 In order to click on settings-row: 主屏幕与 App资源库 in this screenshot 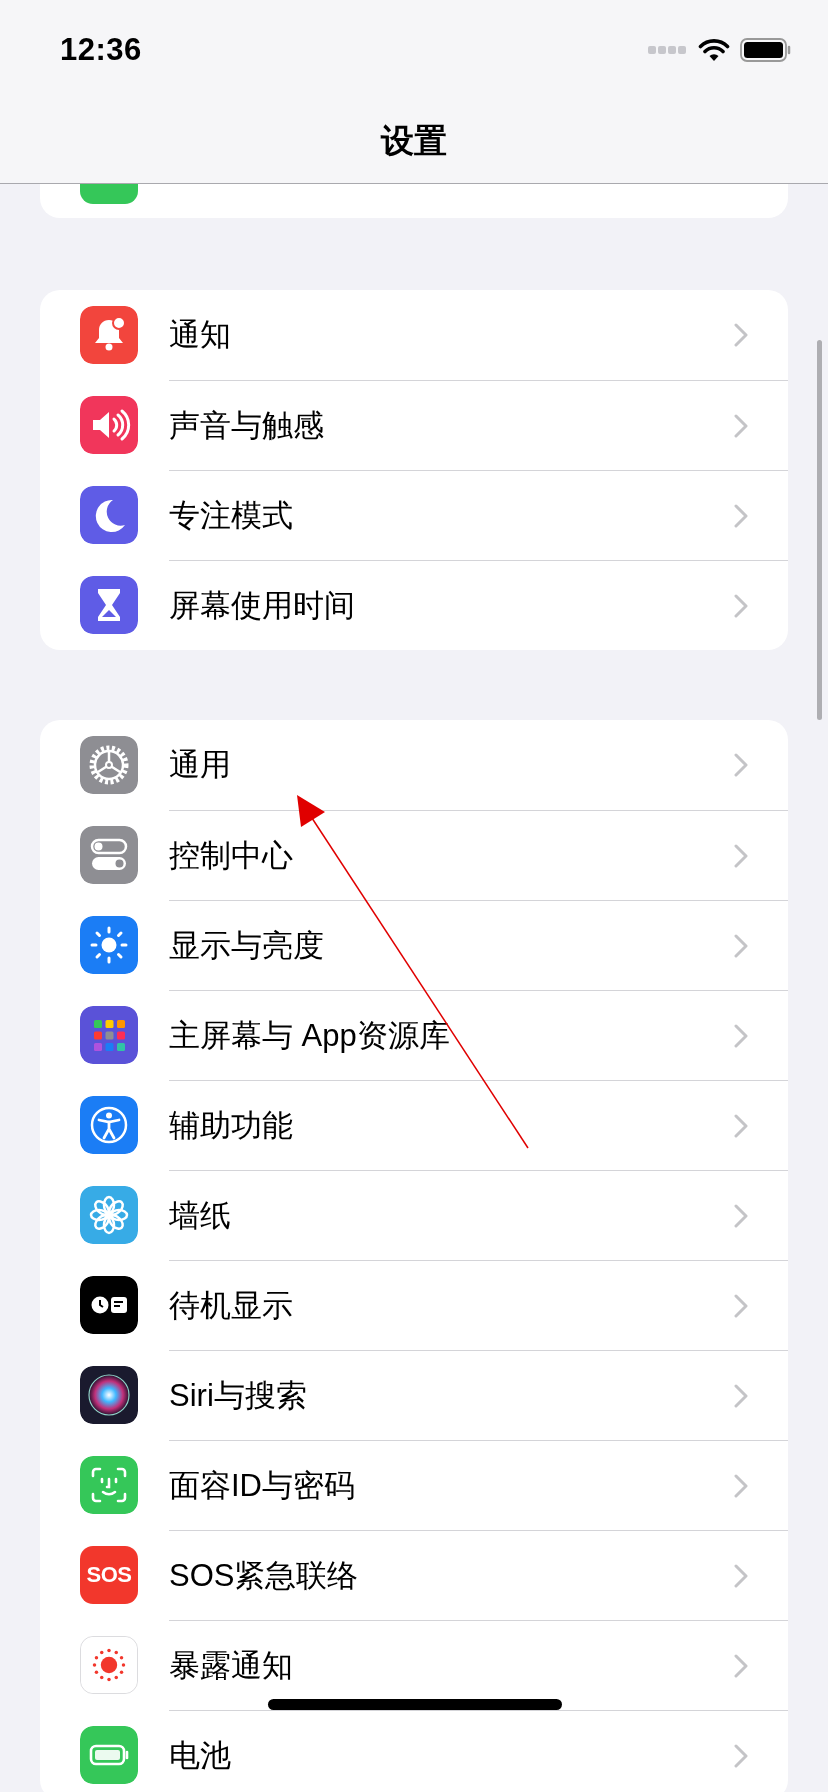, I will do `click(414, 1035)`.